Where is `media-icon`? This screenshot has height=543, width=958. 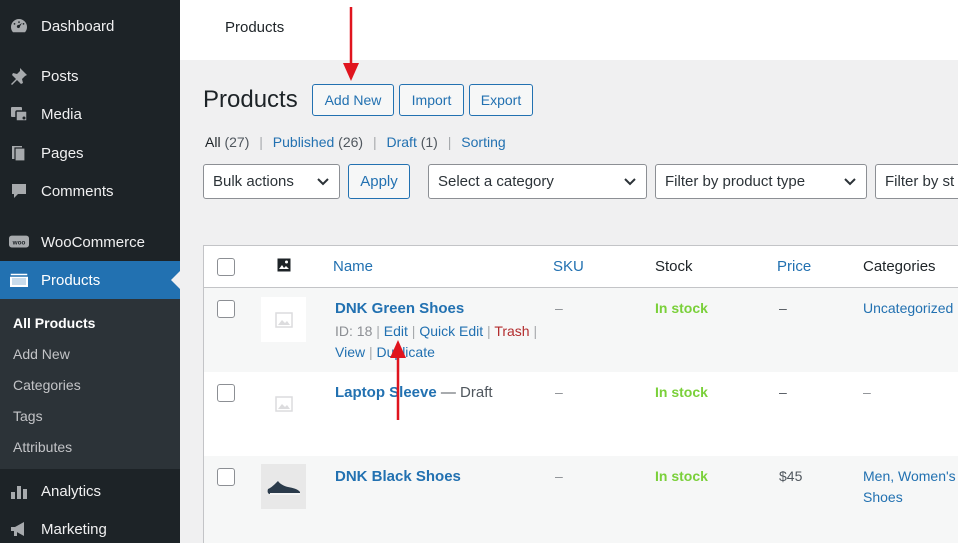
media-icon is located at coordinates (19, 114).